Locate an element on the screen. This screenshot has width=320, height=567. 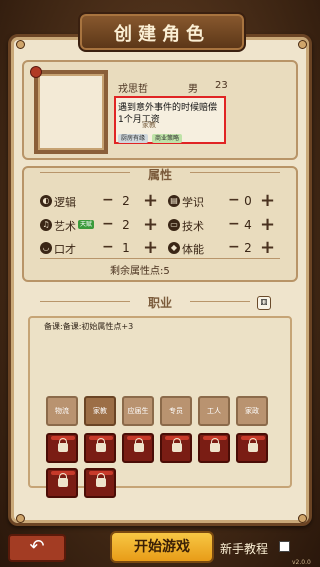
character-name: 戎思哲 is located at coordinates (133, 89).